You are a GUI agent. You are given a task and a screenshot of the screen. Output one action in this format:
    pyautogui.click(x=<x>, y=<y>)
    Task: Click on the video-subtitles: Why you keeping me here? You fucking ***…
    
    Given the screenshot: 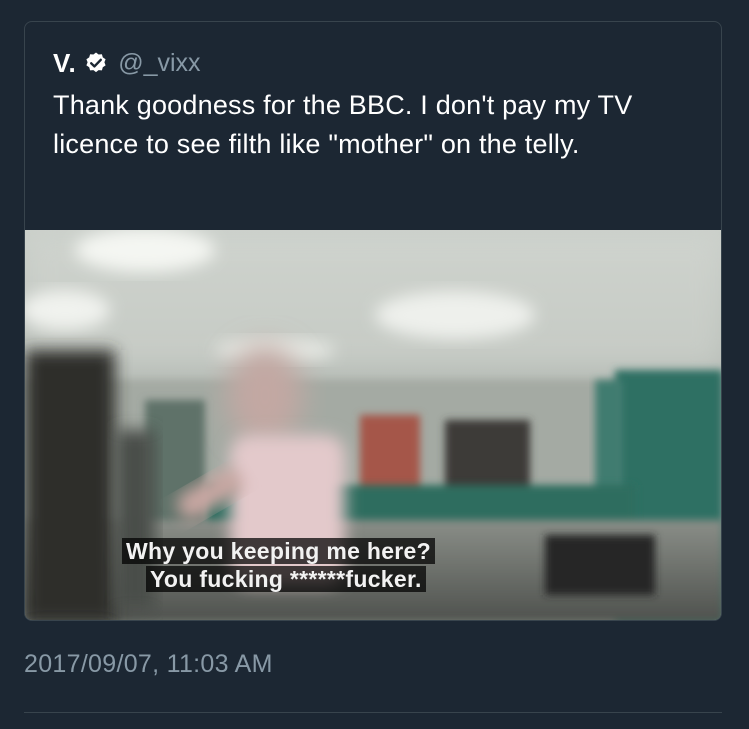 What is the action you would take?
    pyautogui.click(x=278, y=566)
    